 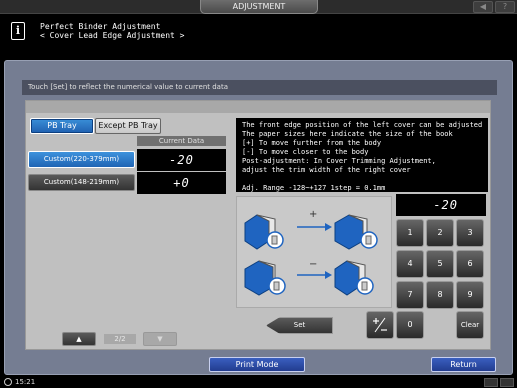 I want to click on window-title: ADJUSTMENT, so click(x=259, y=7).